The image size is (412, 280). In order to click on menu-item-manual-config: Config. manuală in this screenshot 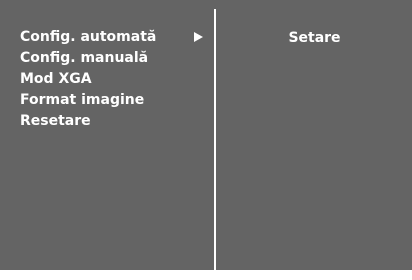, I will do `click(111, 58)`.